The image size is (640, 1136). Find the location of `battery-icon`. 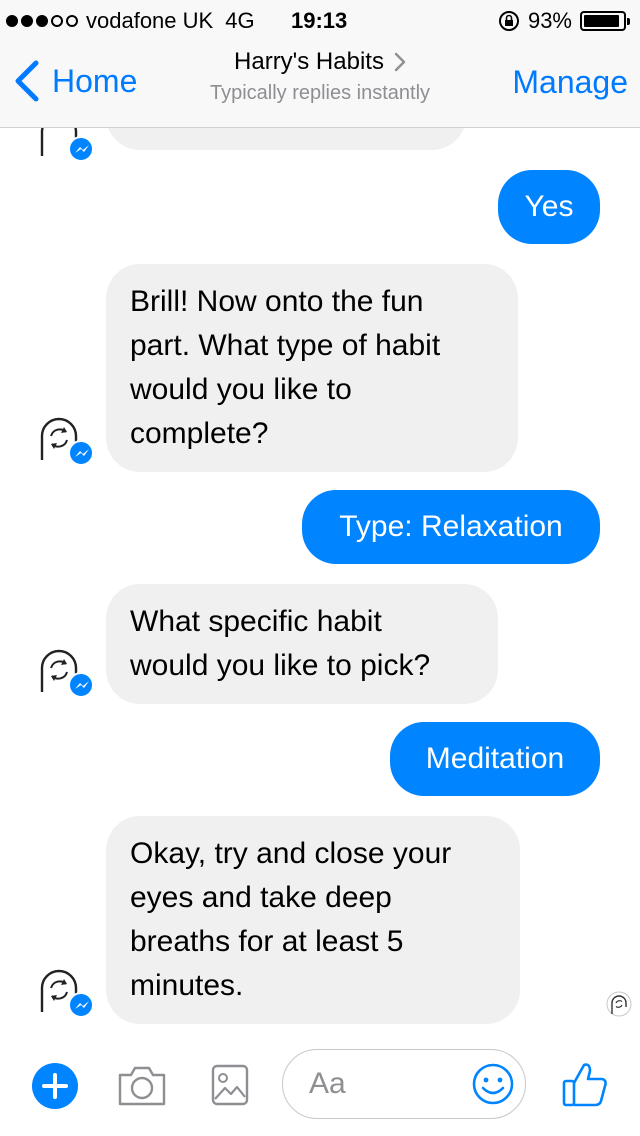

battery-icon is located at coordinates (605, 21).